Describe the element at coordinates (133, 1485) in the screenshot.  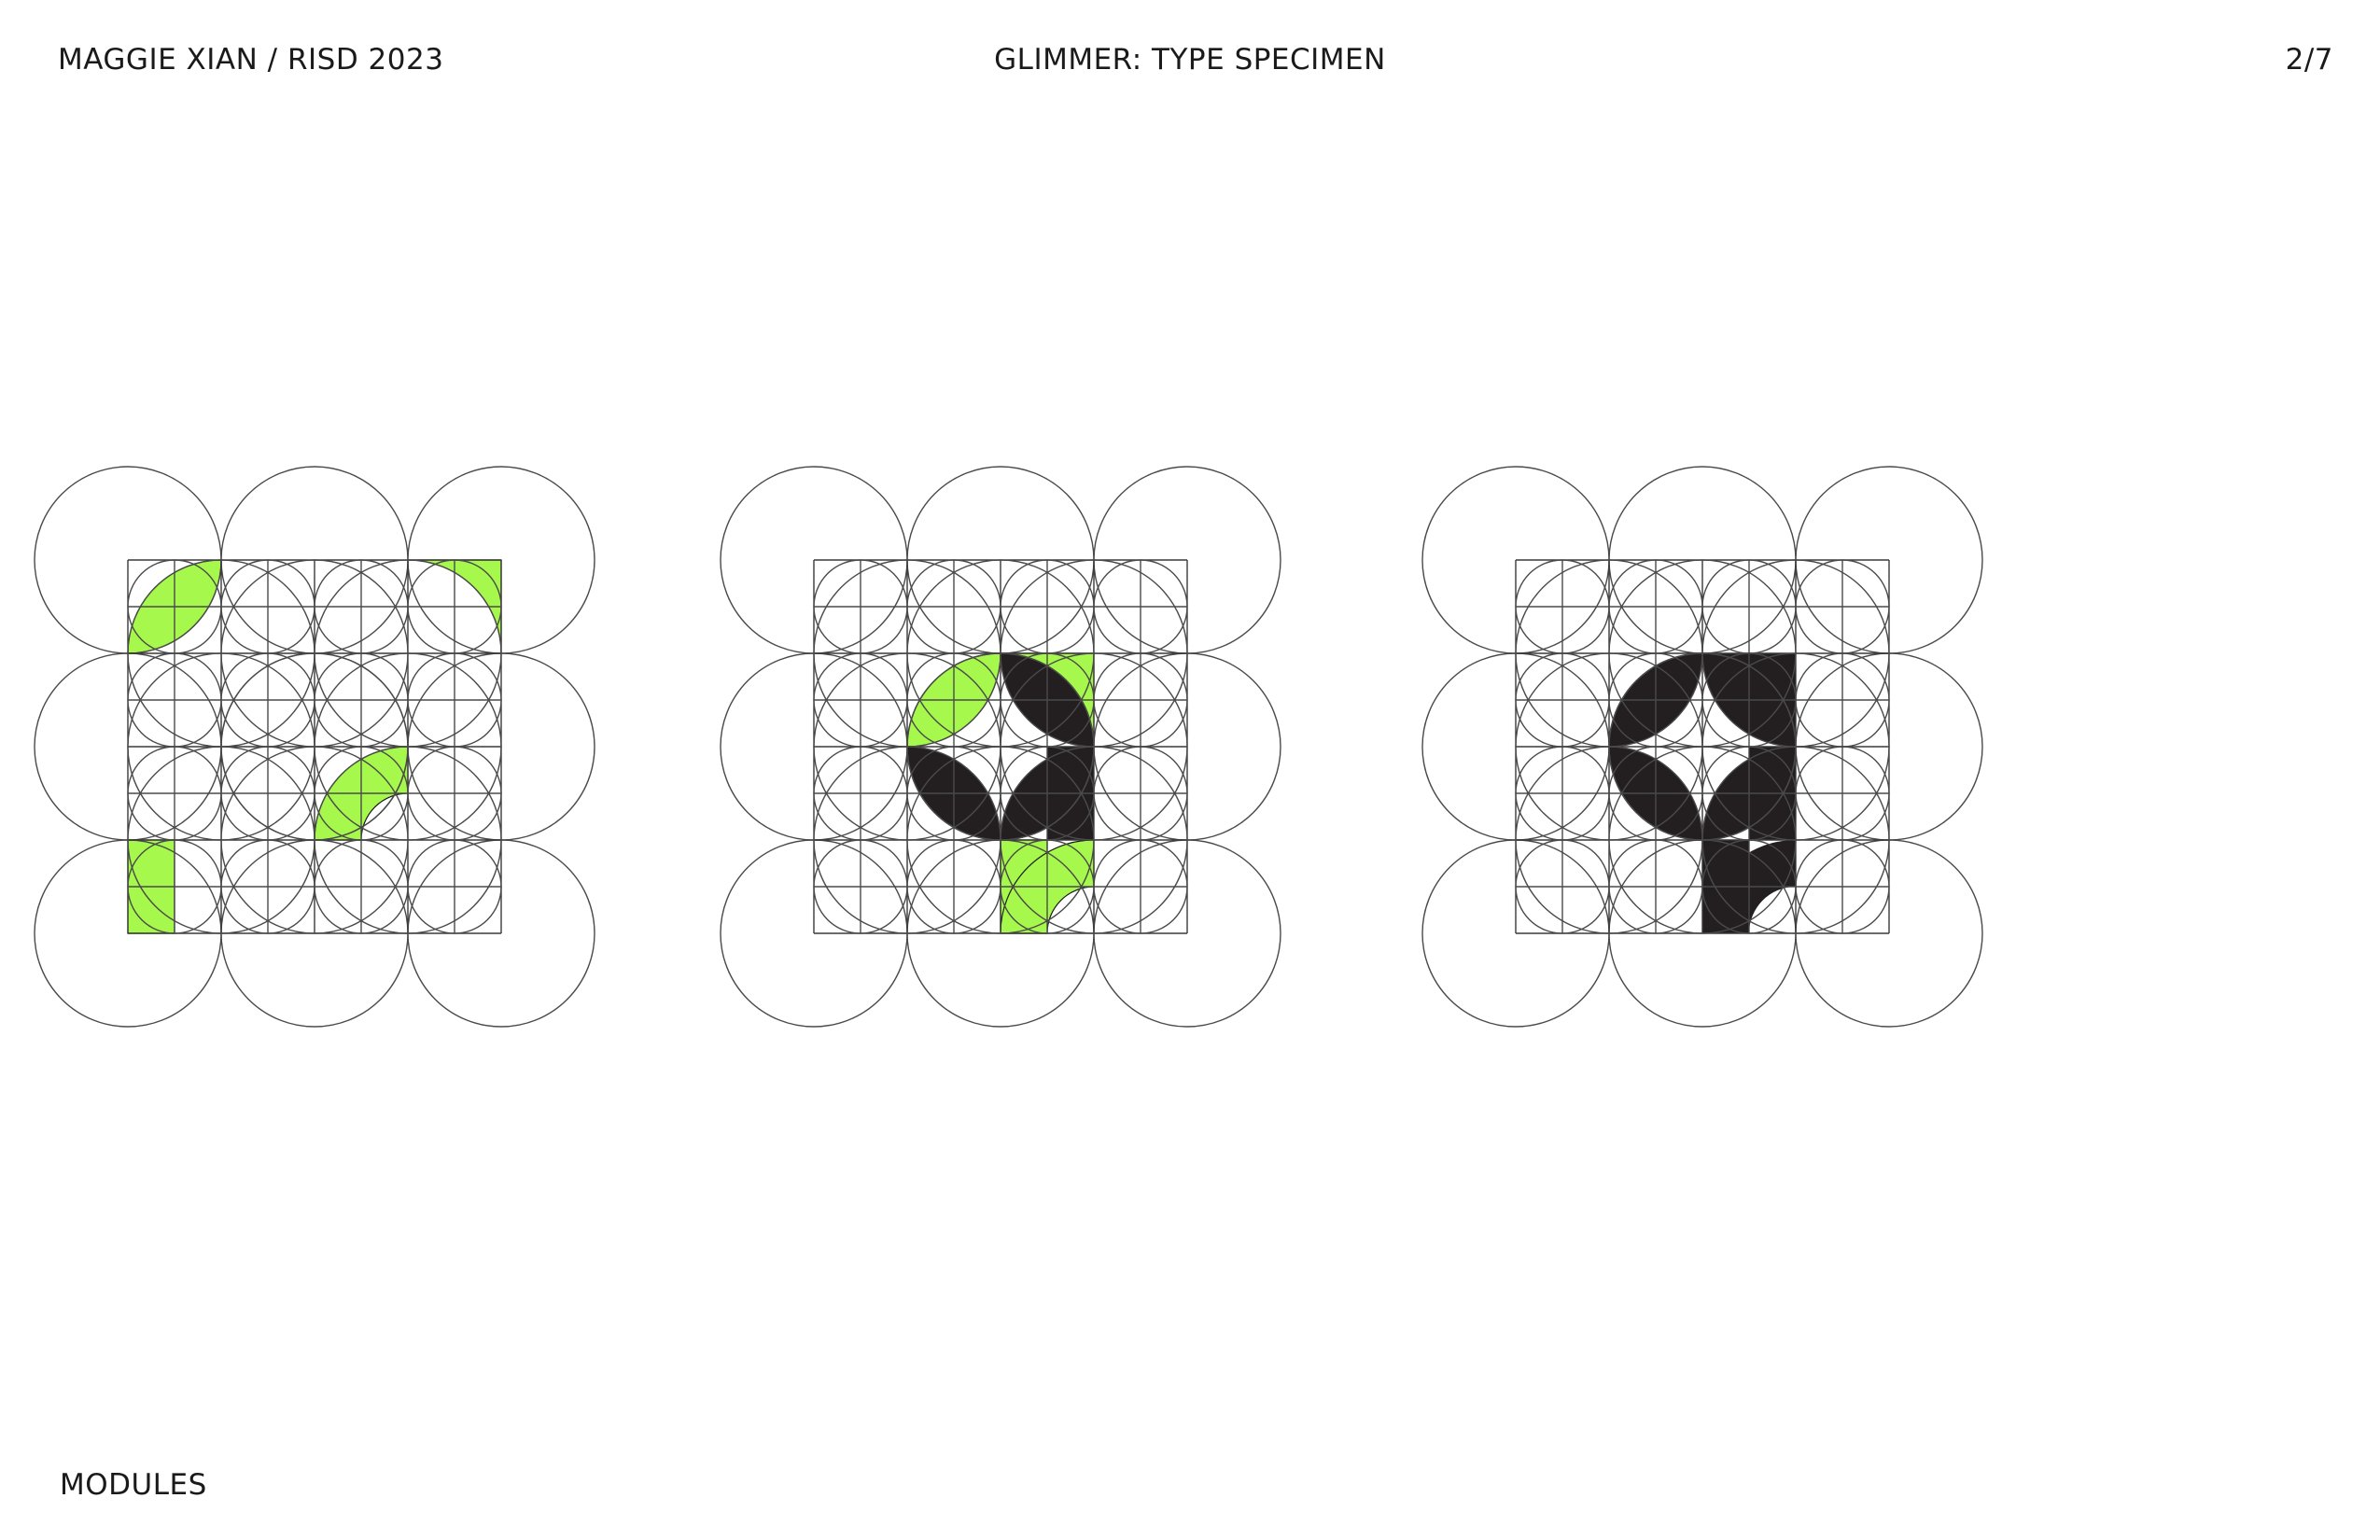
I see `section-label: MODULES` at that location.